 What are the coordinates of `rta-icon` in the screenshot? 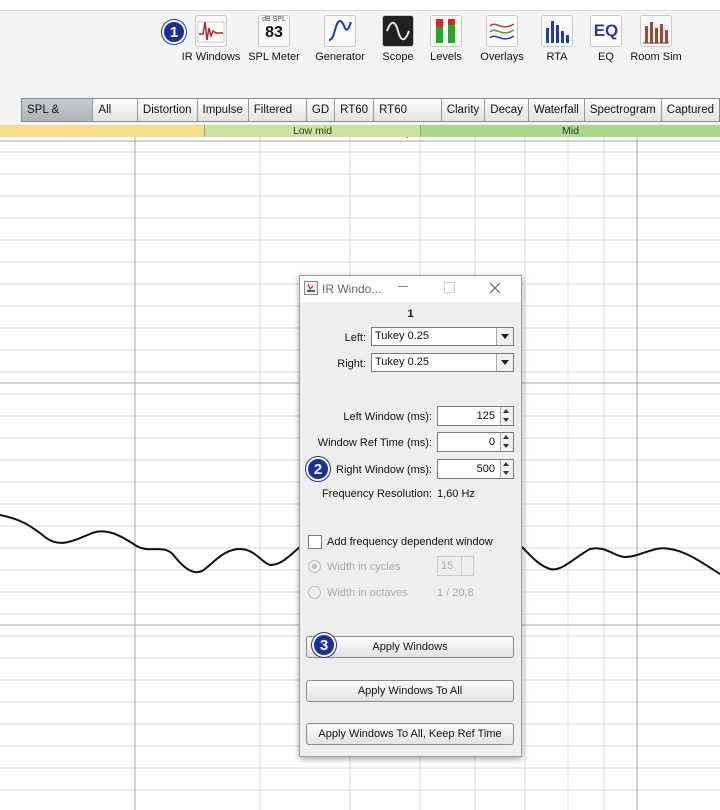 It's located at (557, 31).